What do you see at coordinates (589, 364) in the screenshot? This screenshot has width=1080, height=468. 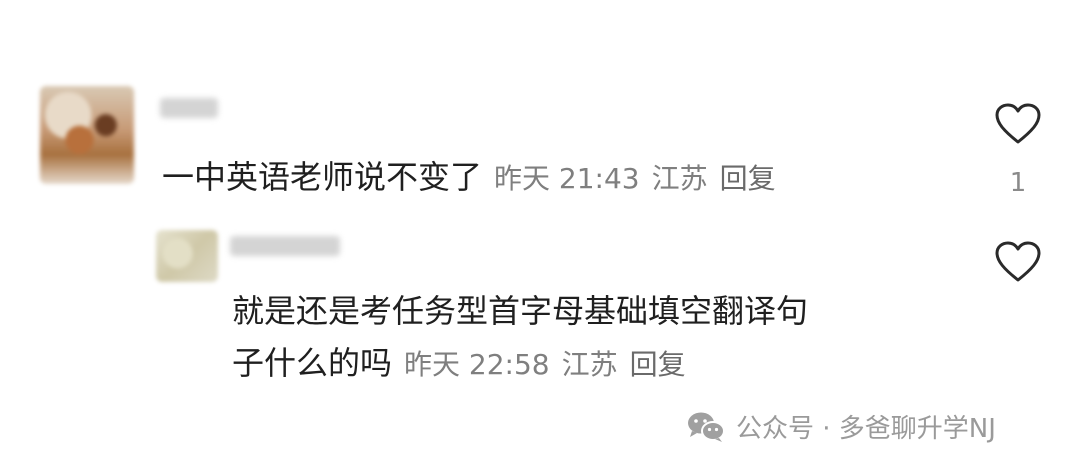 I see `reply-location: 江苏` at bounding box center [589, 364].